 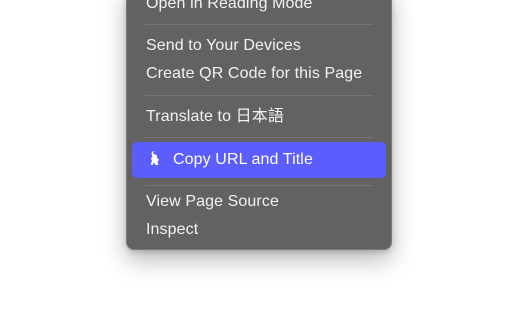 I want to click on menu-item-label: Inspect, so click(x=172, y=229).